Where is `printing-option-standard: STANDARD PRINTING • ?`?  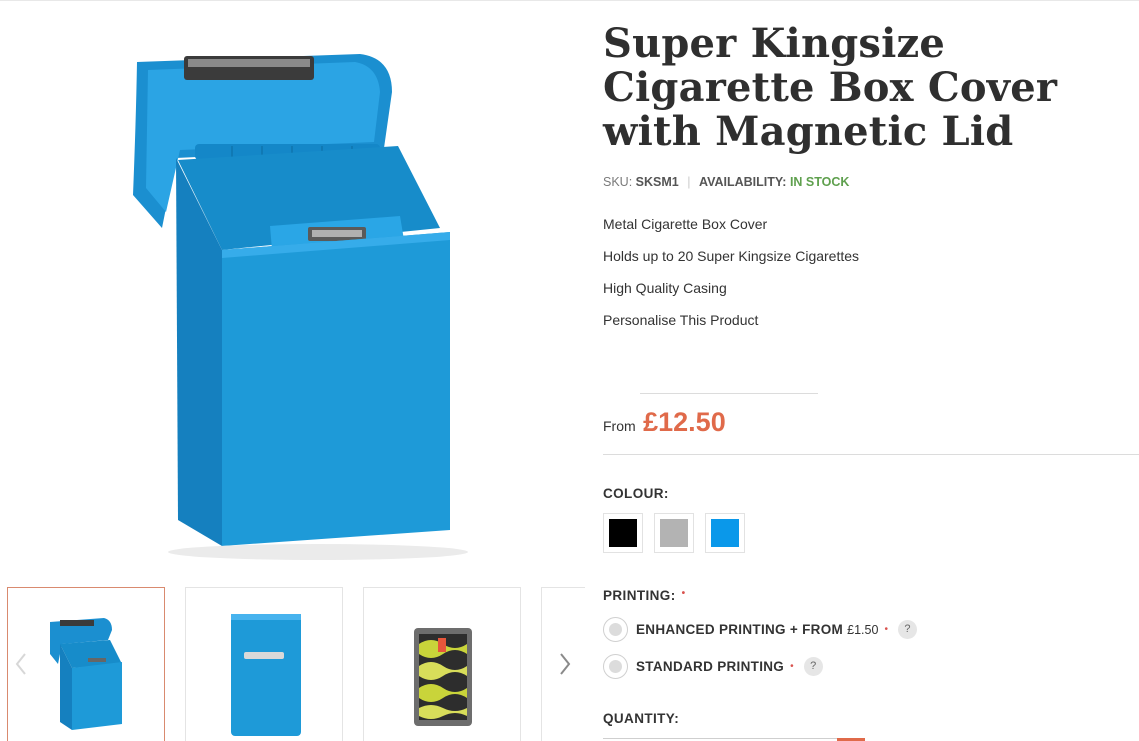 printing-option-standard: STANDARD PRINTING • ? is located at coordinates (713, 666).